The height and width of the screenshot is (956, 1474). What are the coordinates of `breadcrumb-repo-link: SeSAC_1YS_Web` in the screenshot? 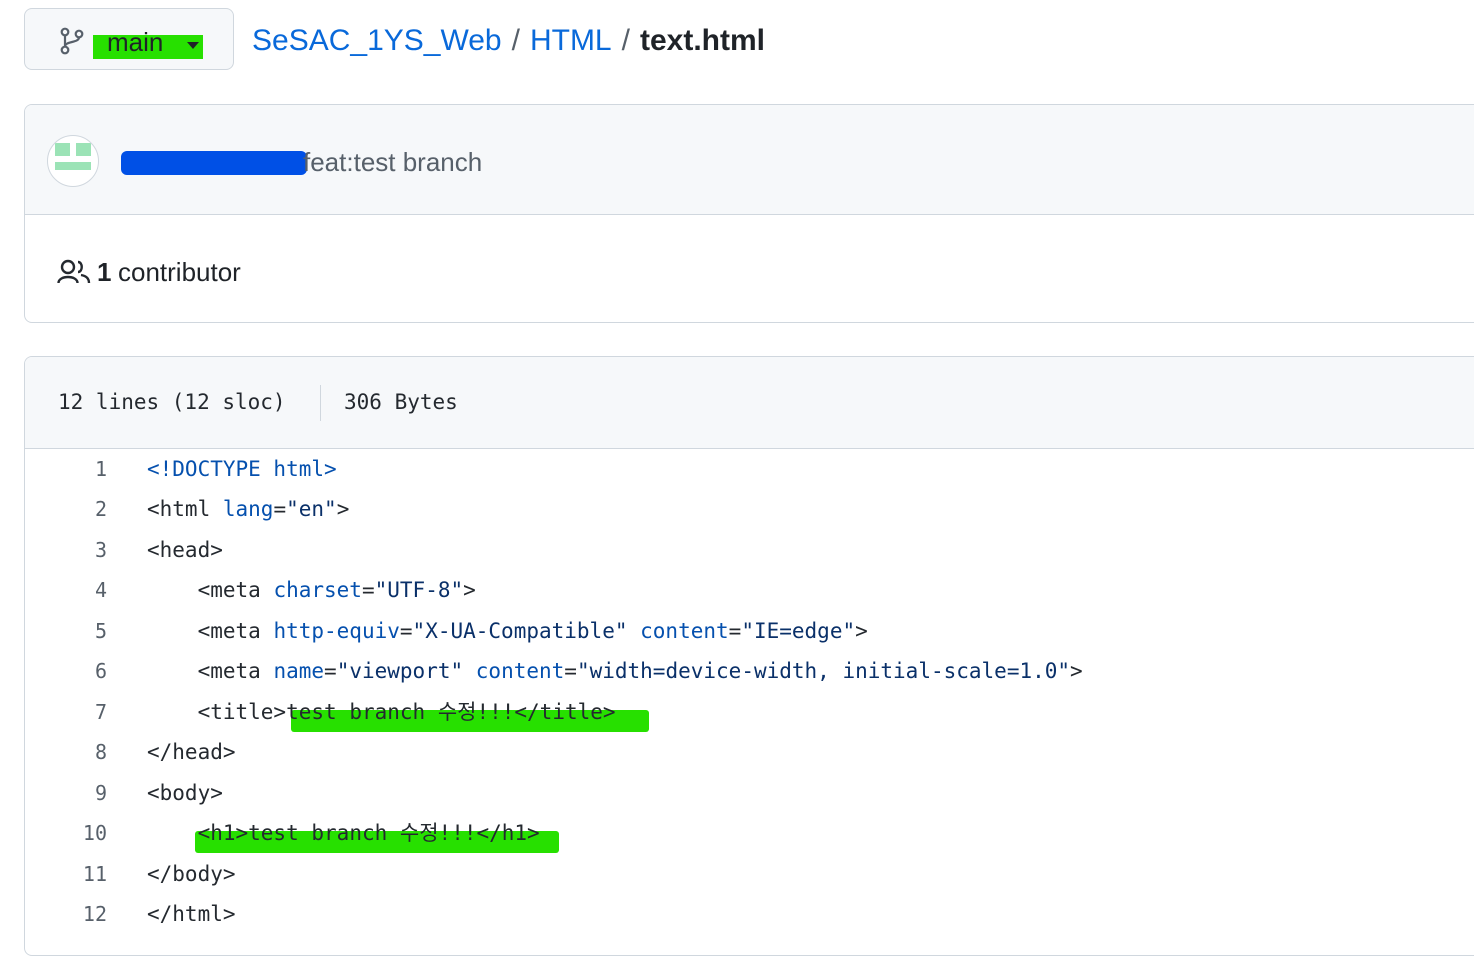 It's located at (377, 40).